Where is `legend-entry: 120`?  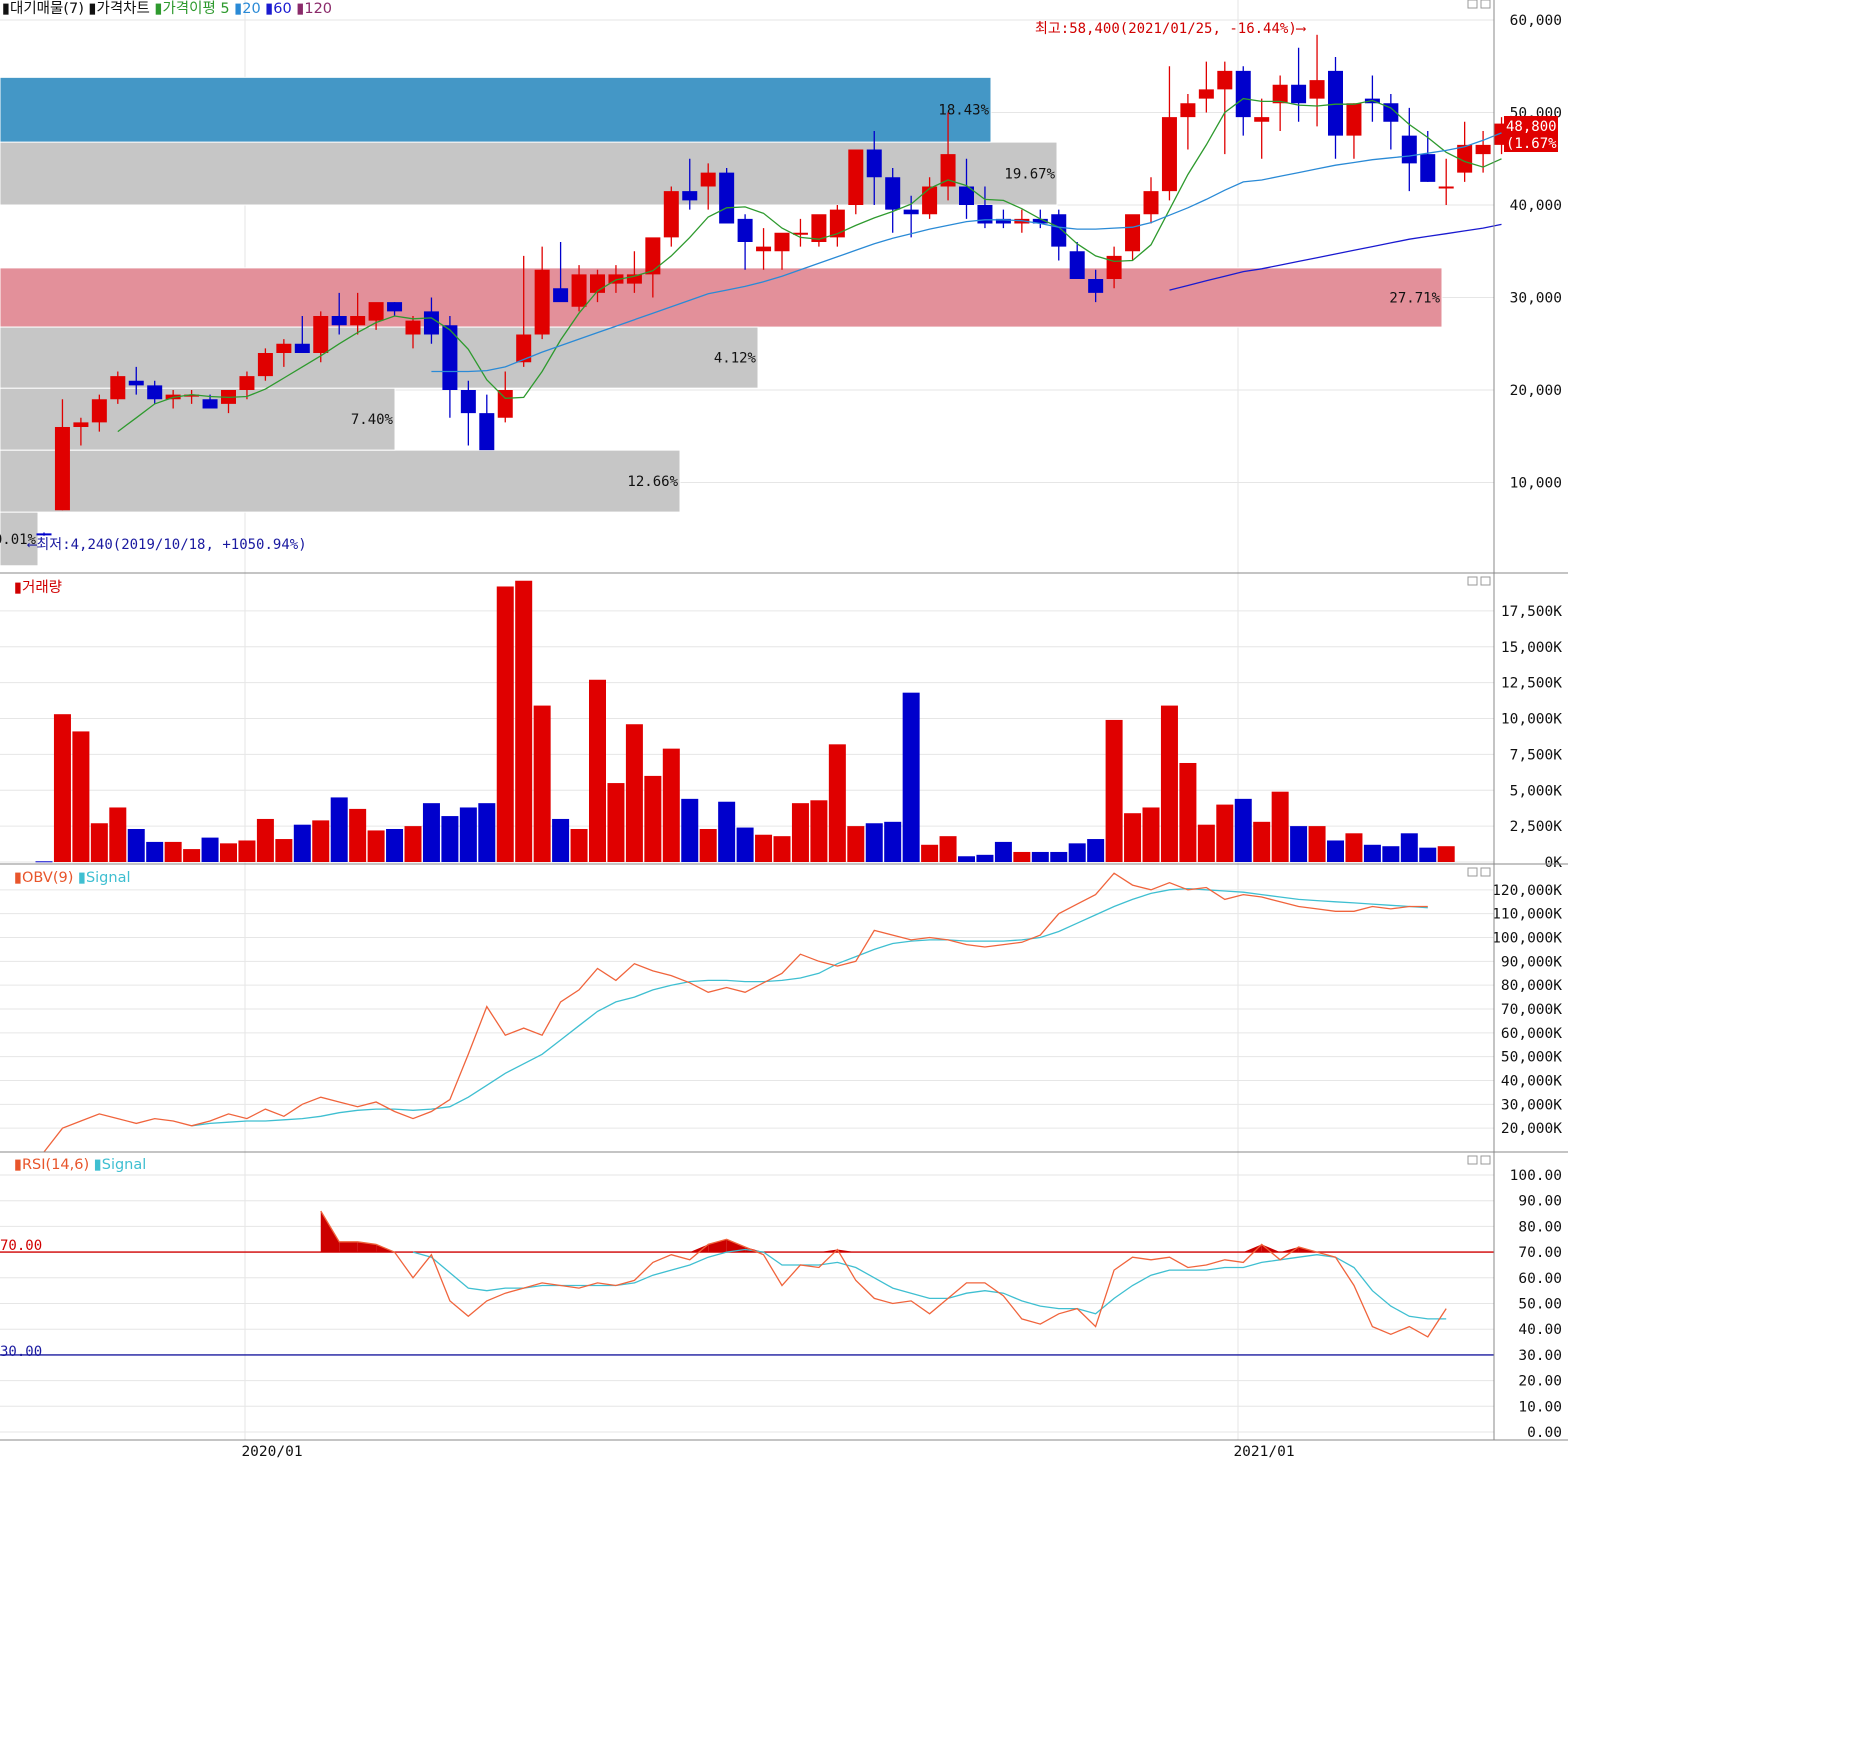 legend-entry: 120 is located at coordinates (318, 9).